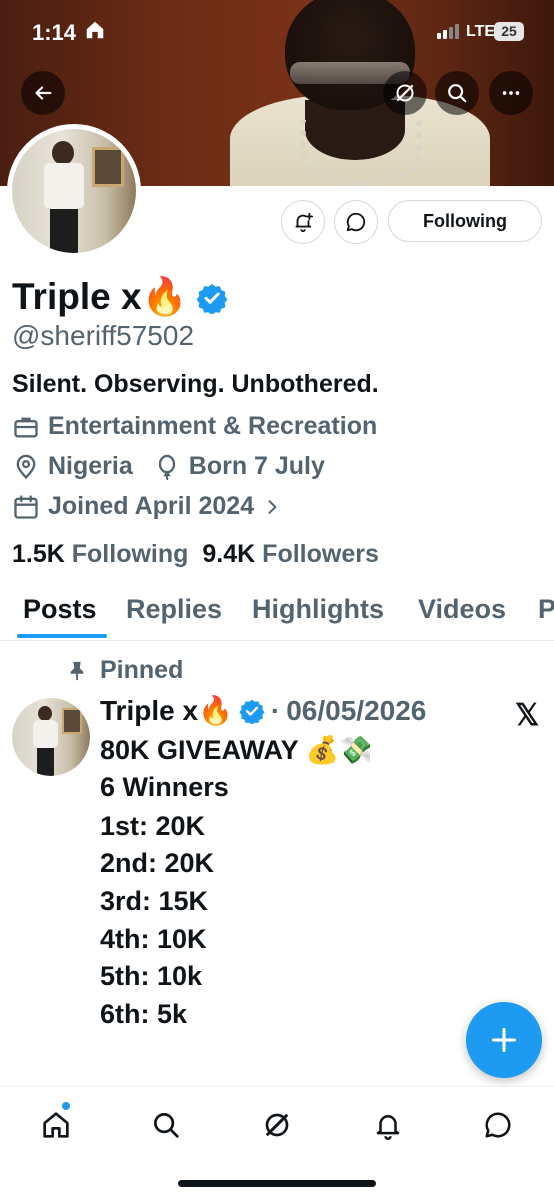 The image size is (554, 1201). I want to click on avatar-photo, so click(74, 191).